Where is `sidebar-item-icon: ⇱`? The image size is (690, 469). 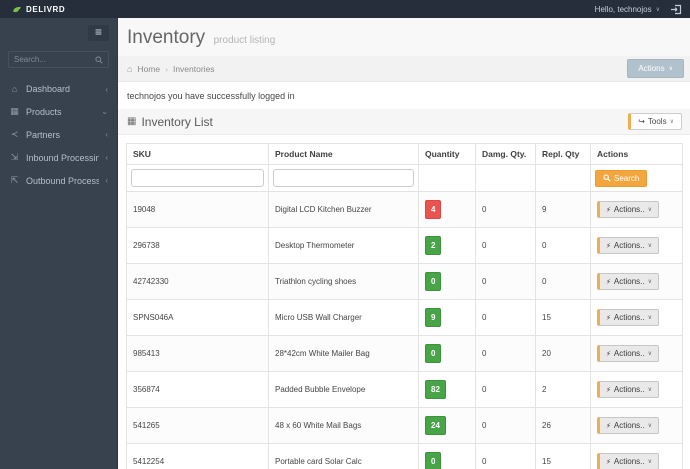 sidebar-item-icon: ⇱ is located at coordinates (14, 180).